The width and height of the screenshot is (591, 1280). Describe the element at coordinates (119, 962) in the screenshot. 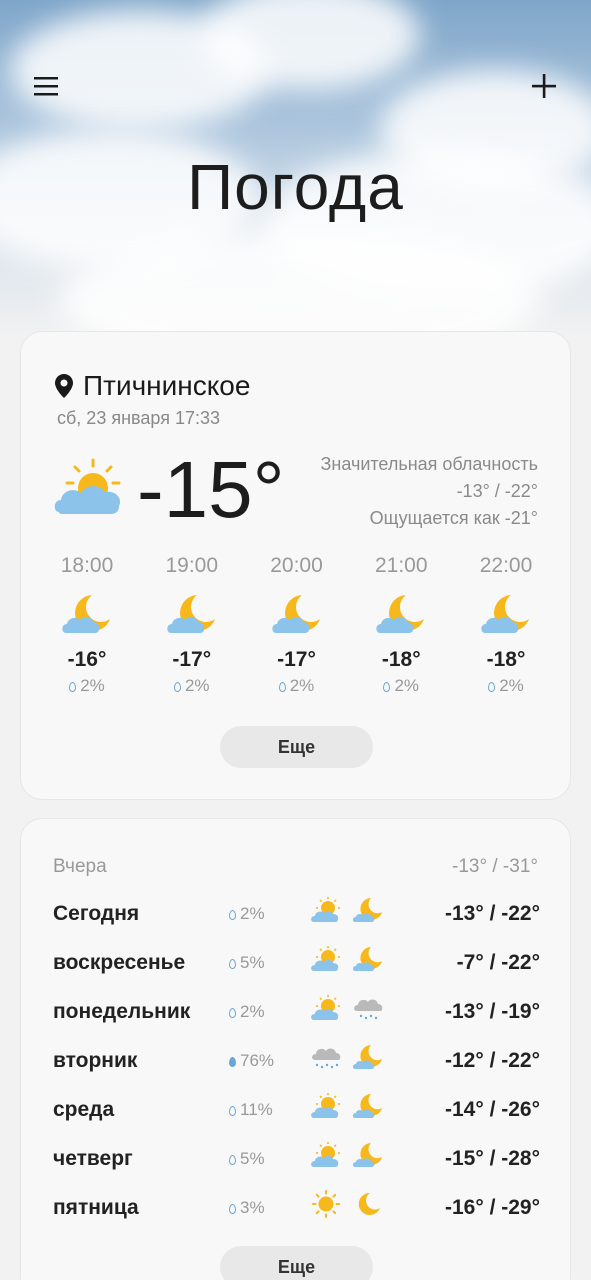

I see `day-name: воскресенье` at that location.